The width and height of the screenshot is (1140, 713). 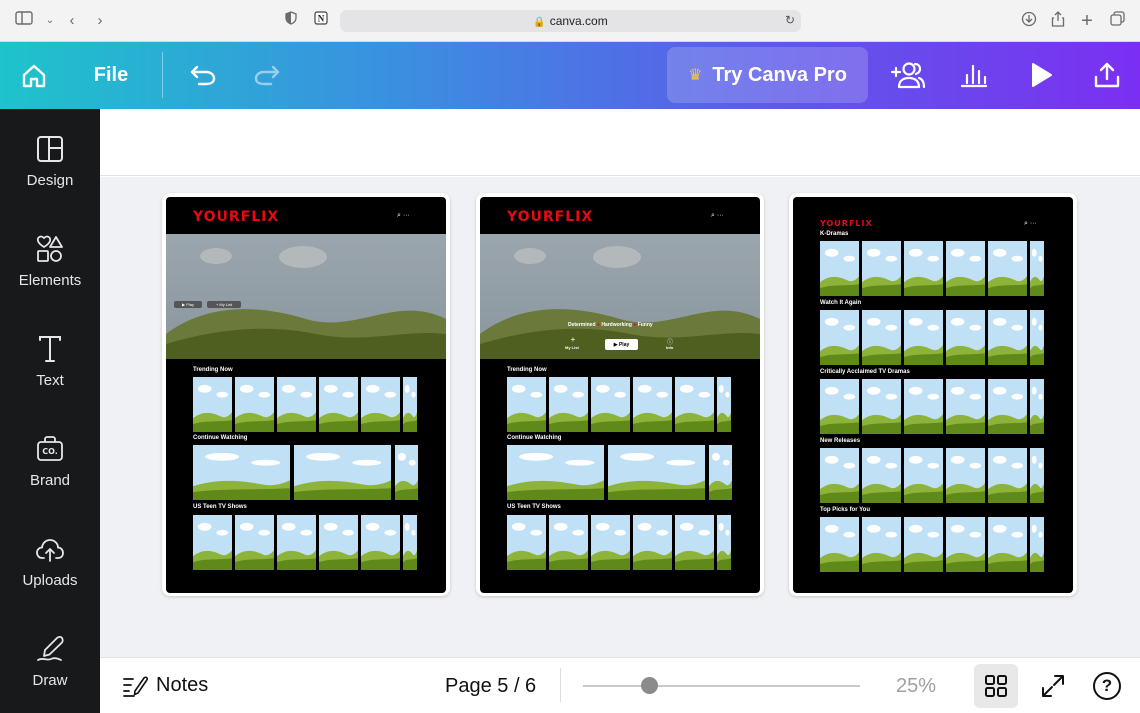 I want to click on help-button: ?, so click(x=1107, y=686).